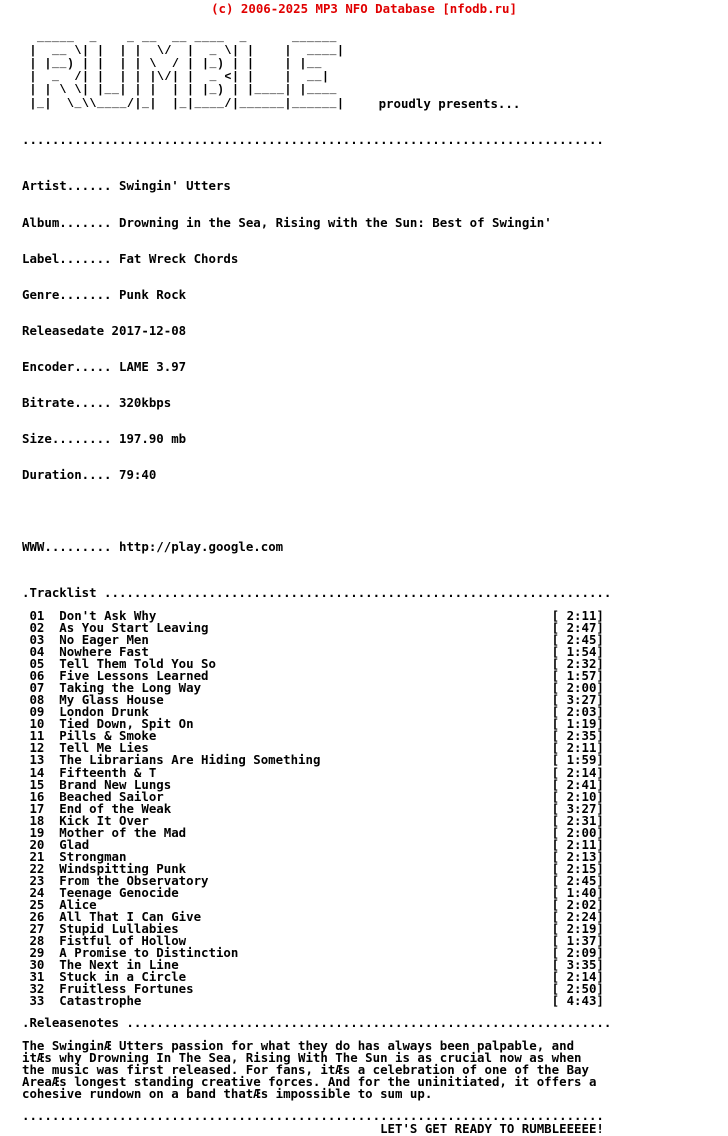  I want to click on metadata-row-size: Size........ 197.90 mb, so click(375, 439).